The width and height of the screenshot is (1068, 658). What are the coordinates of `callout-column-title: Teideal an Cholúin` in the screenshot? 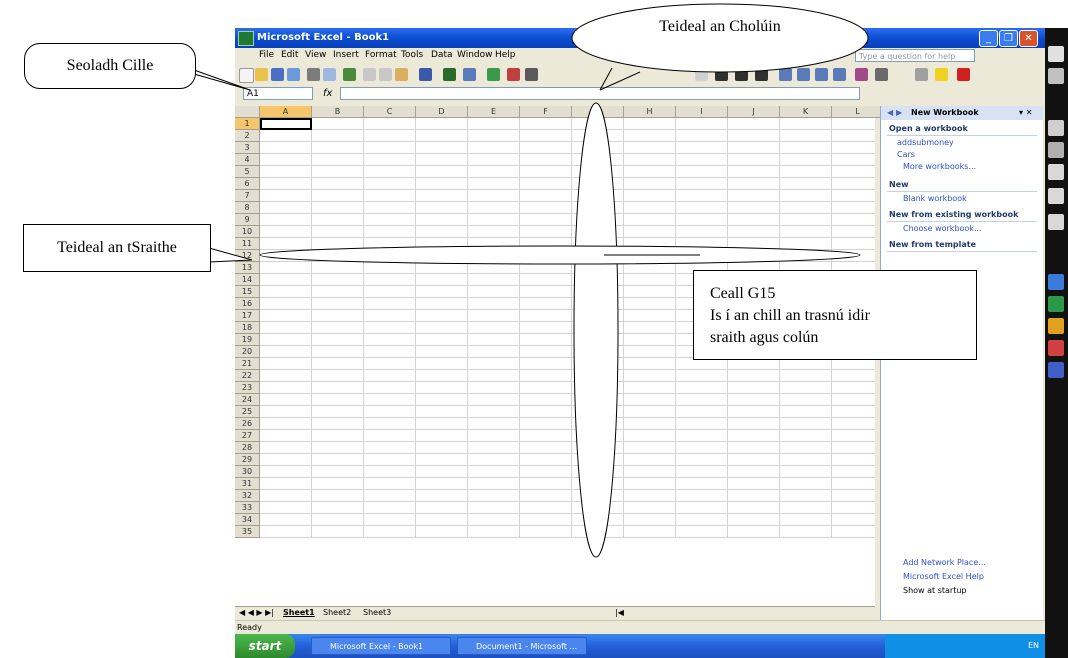 It's located at (720, 27).